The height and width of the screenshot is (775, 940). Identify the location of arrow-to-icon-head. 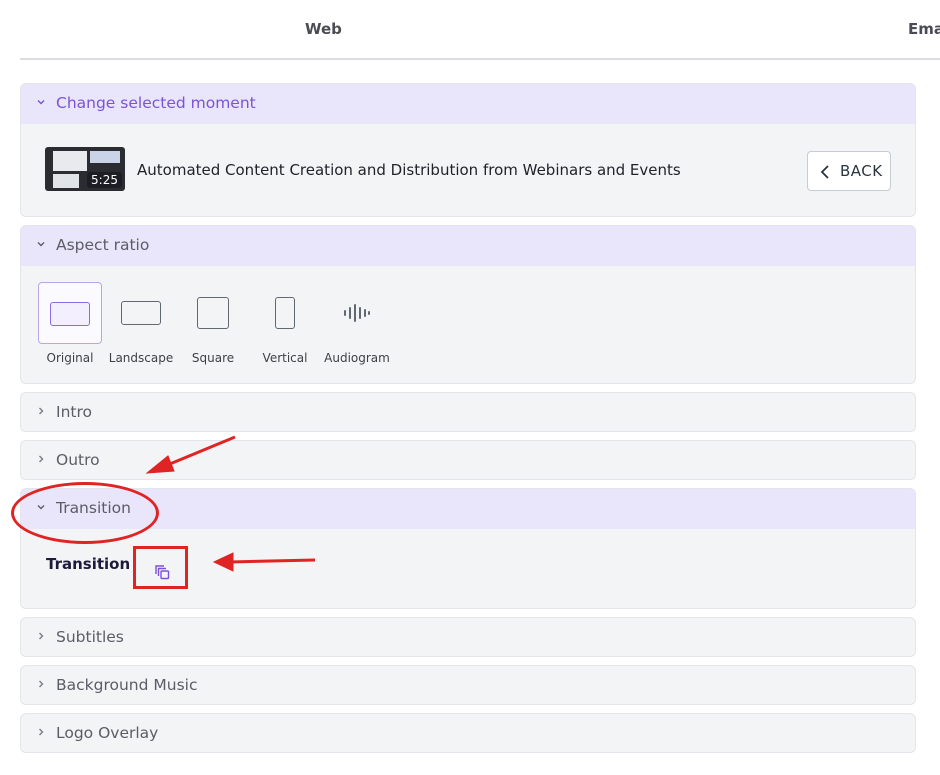
(223, 562).